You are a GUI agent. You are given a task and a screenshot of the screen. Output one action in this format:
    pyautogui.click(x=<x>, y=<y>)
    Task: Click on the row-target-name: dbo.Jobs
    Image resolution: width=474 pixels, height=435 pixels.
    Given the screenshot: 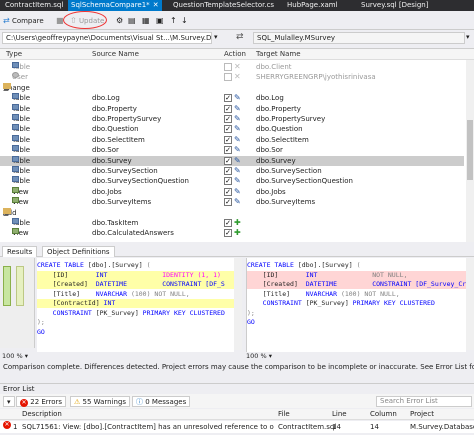 What is the action you would take?
    pyautogui.click(x=271, y=191)
    